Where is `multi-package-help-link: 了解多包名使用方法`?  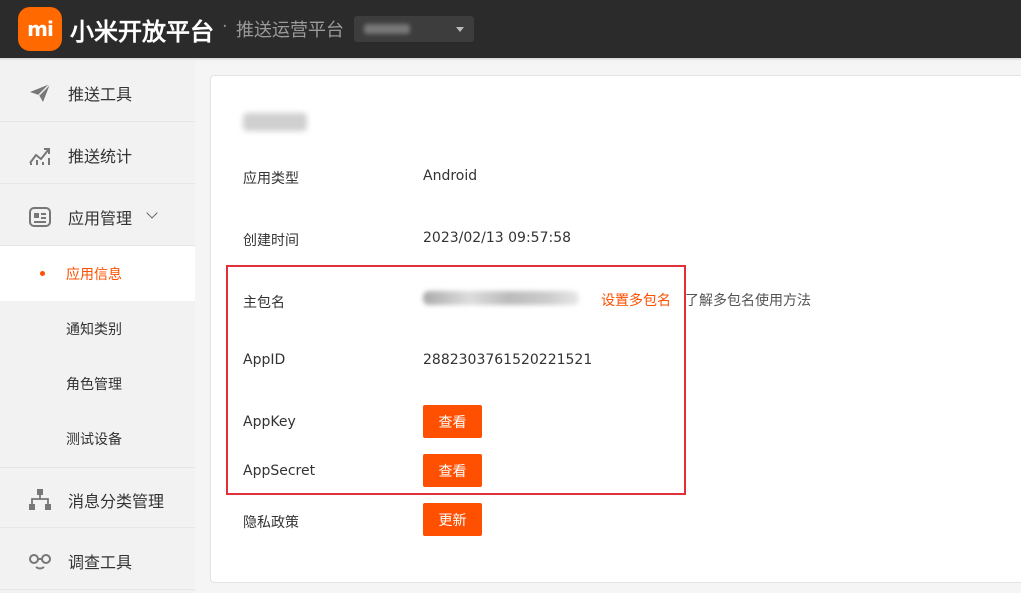 multi-package-help-link: 了解多包名使用方法 is located at coordinates (748, 300).